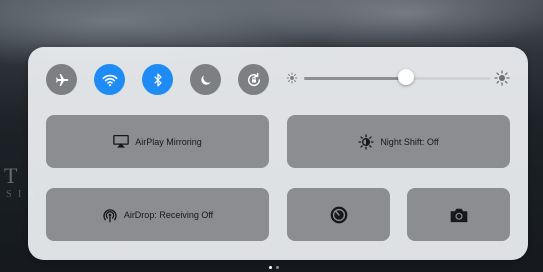  I want to click on bluetooth-icon, so click(157, 79).